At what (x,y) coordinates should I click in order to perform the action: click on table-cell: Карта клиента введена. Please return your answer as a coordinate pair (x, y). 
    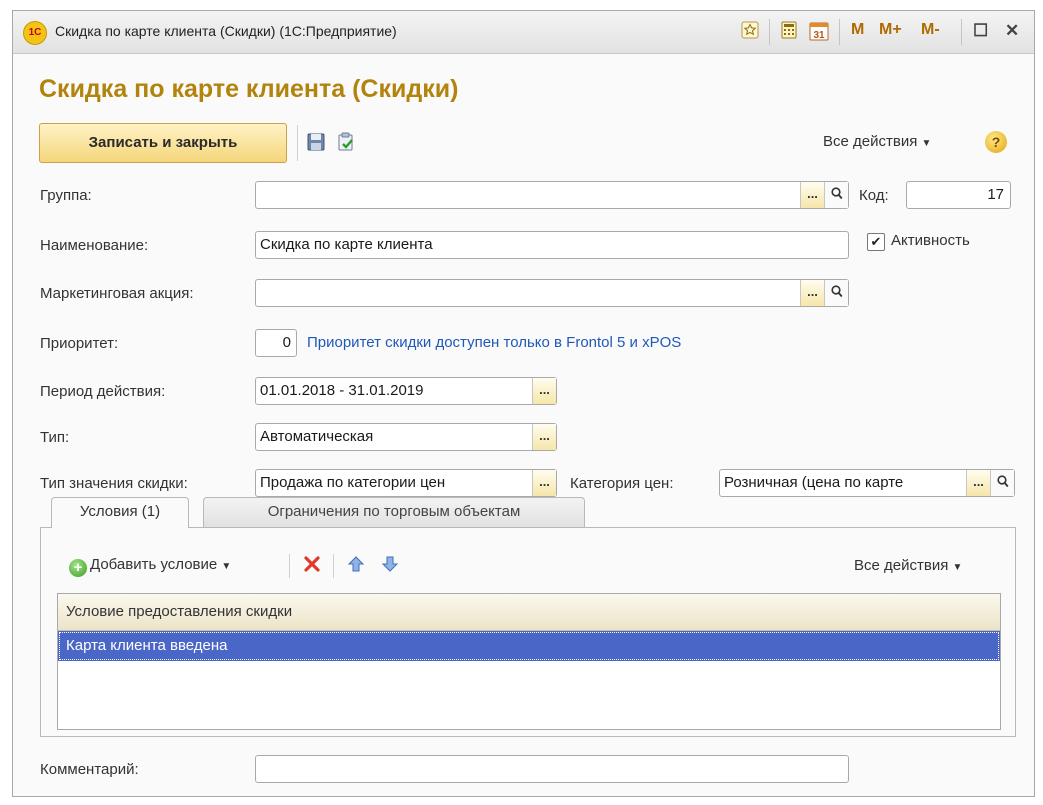
    Looking at the image, I should click on (147, 645).